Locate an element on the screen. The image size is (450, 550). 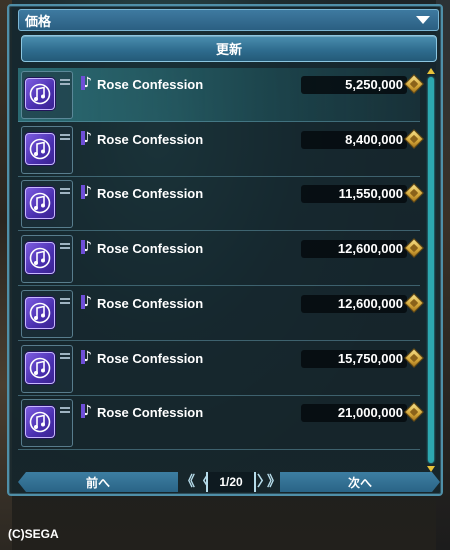
previous-page-button: 前へ is located at coordinates (98, 482).